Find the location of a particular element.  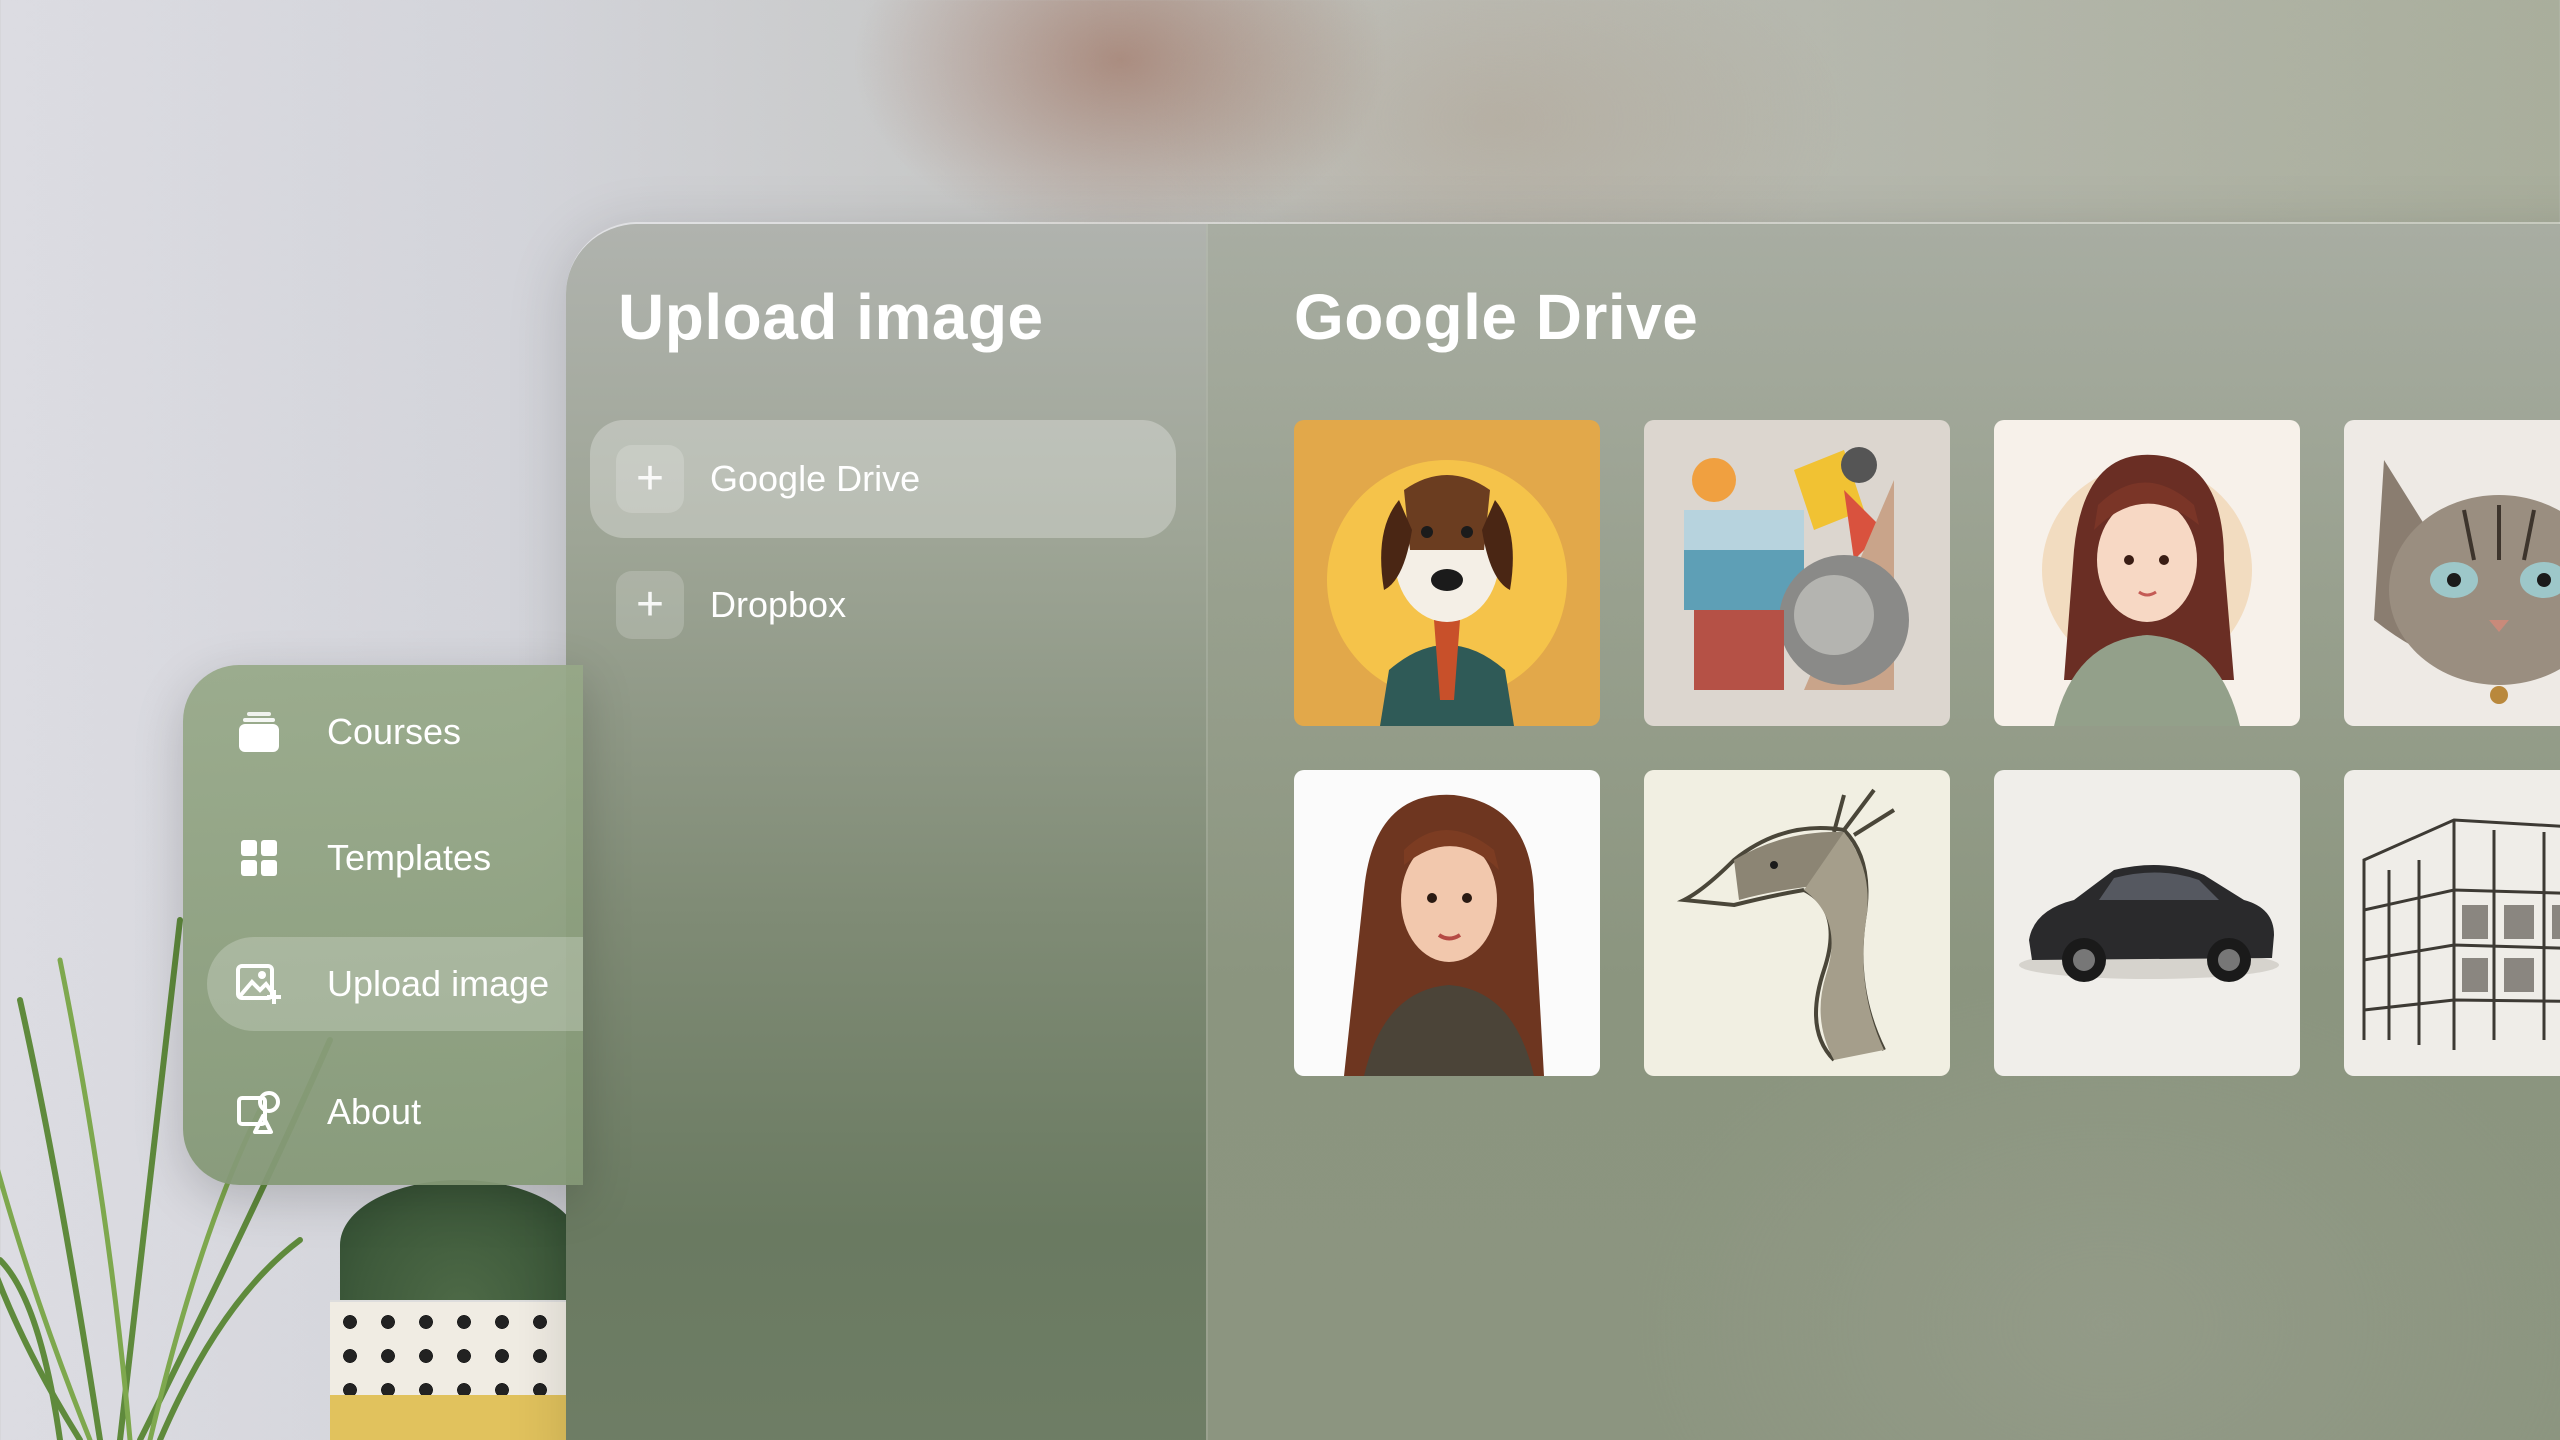

side-navigation: Courses Templates Upload image About is located at coordinates (383, 925).